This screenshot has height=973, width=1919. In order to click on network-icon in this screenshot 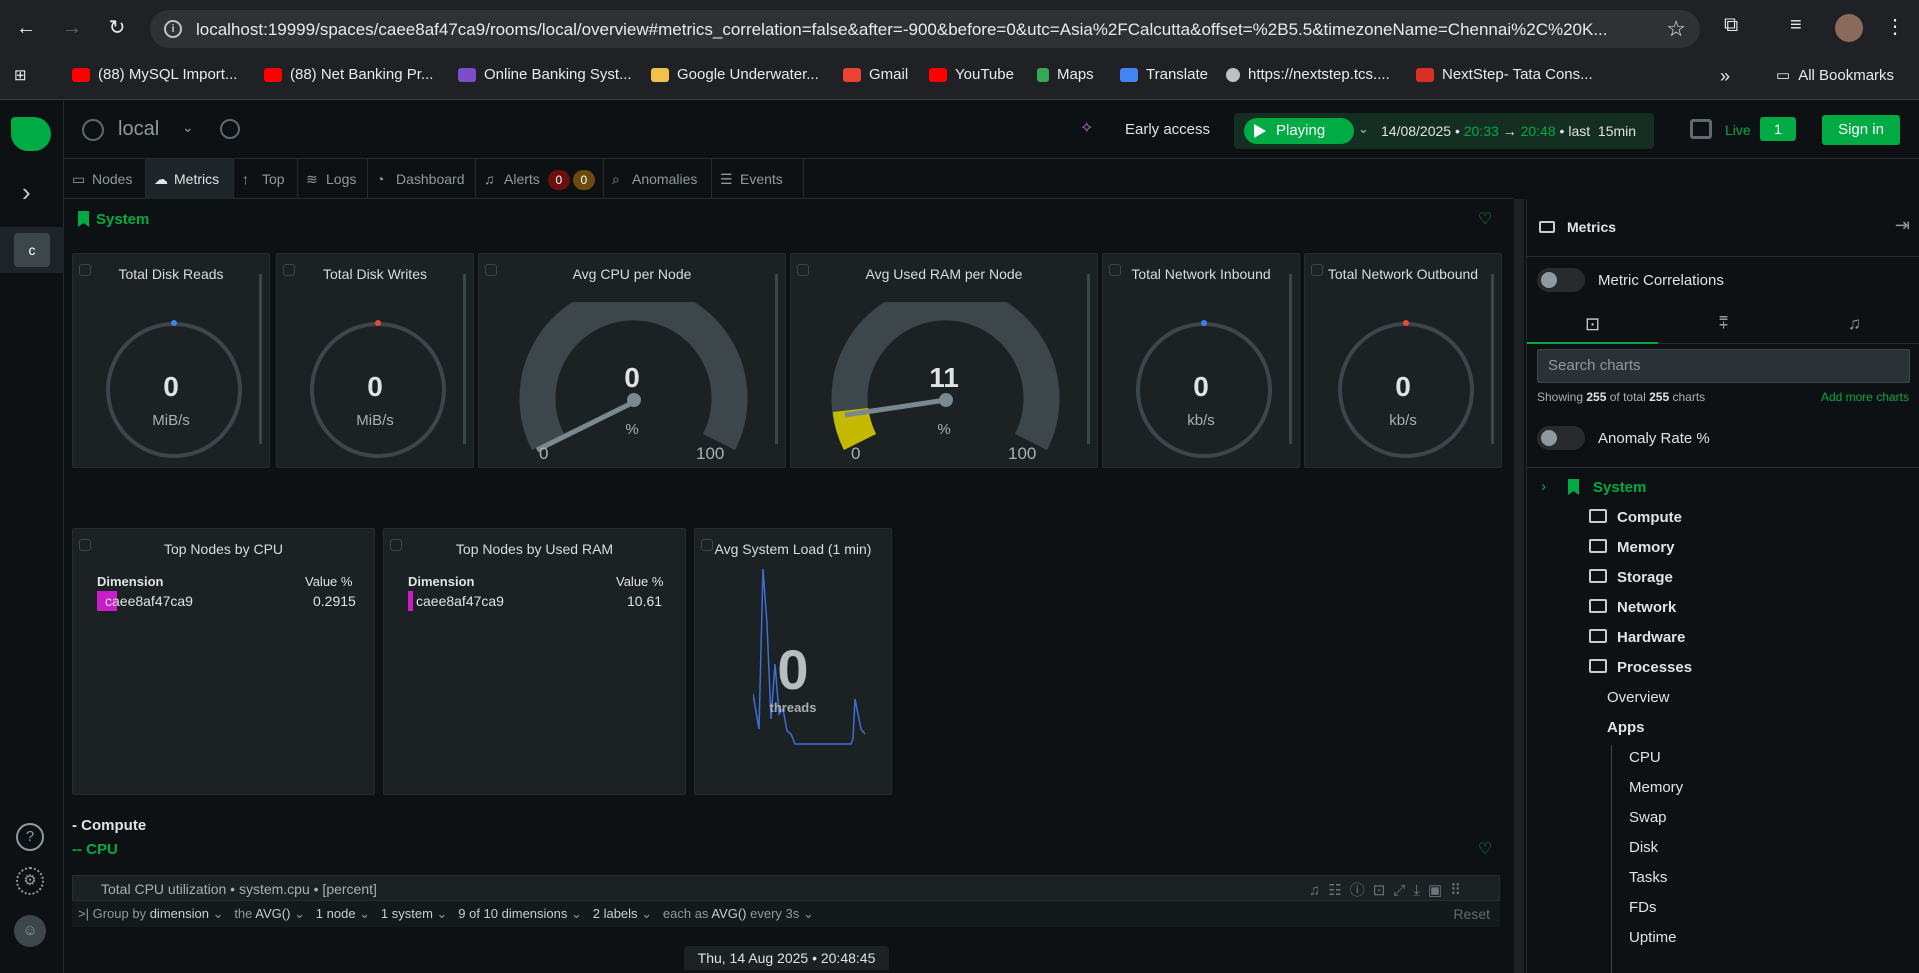, I will do `click(1598, 606)`.